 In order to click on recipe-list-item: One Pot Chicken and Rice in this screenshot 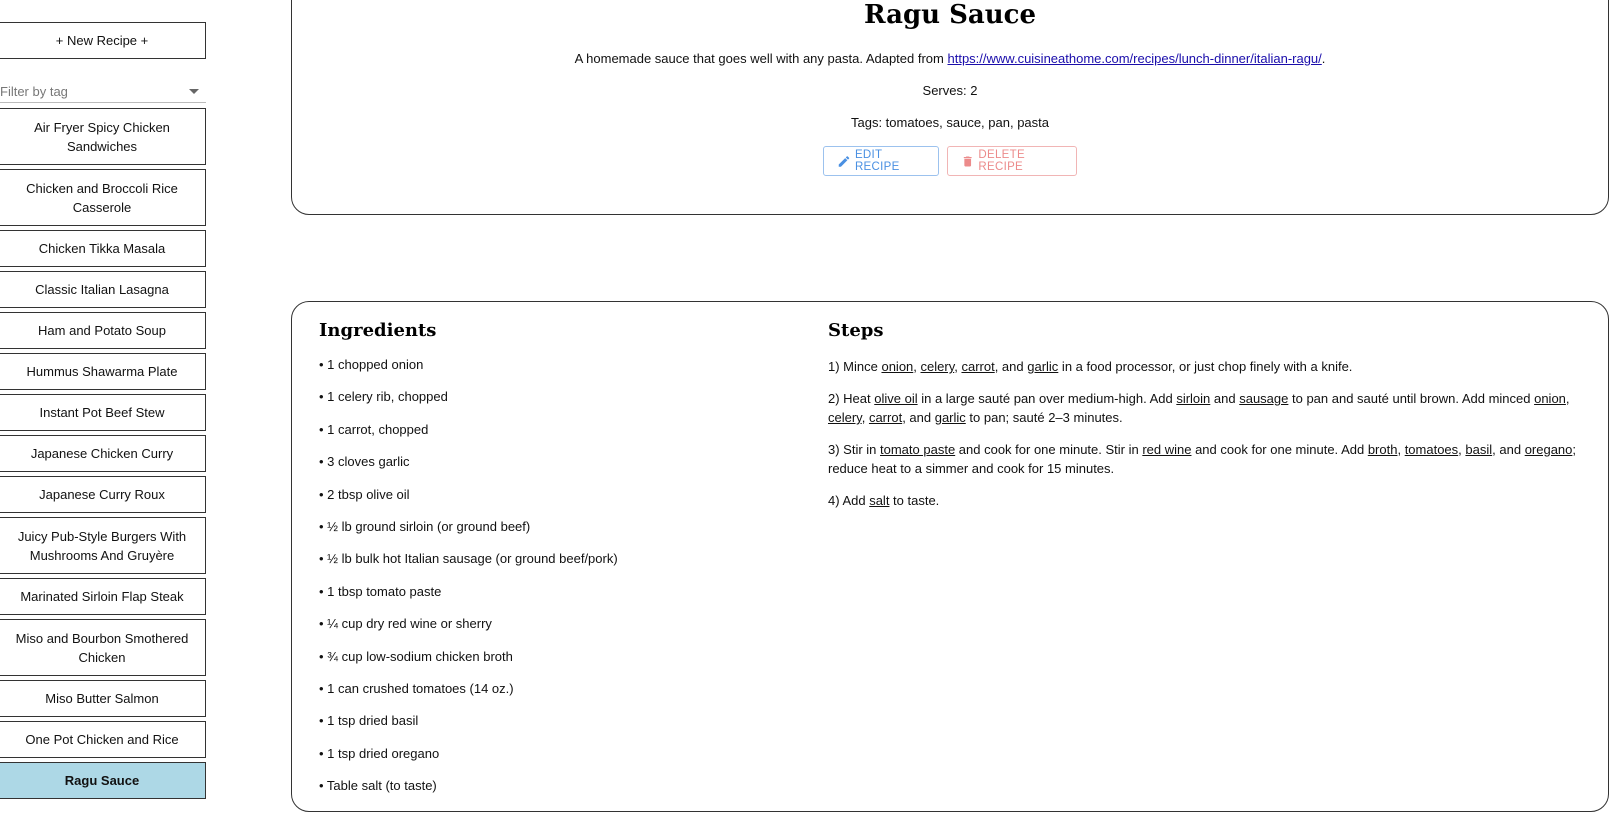, I will do `click(103, 739)`.